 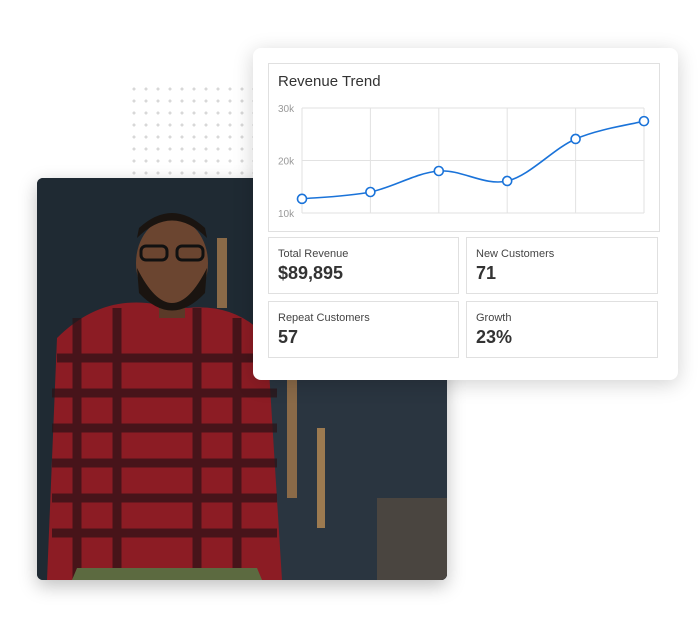 I want to click on stat-label: New Customers, so click(x=515, y=254).